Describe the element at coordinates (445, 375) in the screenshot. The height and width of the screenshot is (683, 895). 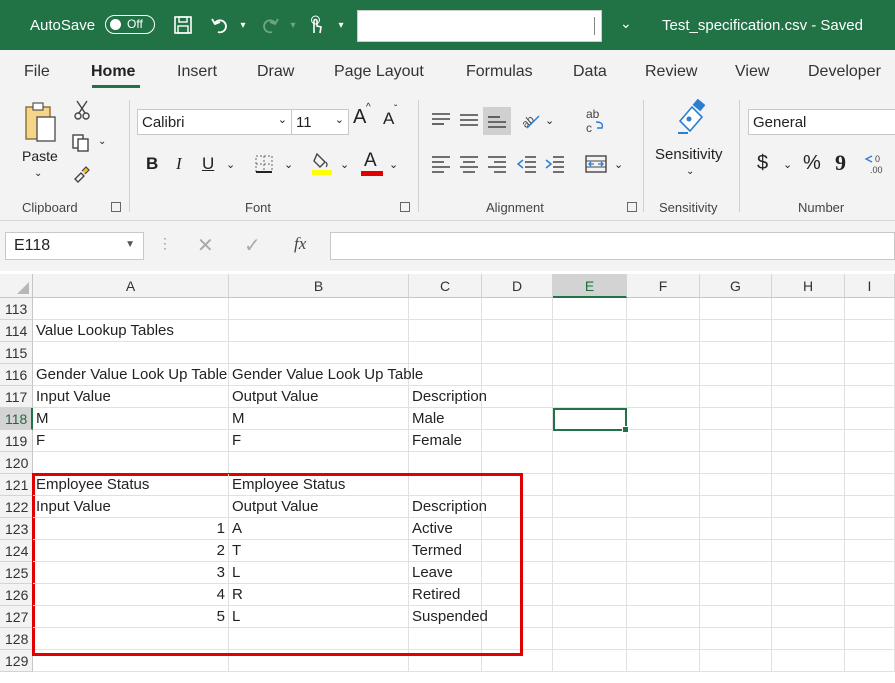
I see `cell-c116` at that location.